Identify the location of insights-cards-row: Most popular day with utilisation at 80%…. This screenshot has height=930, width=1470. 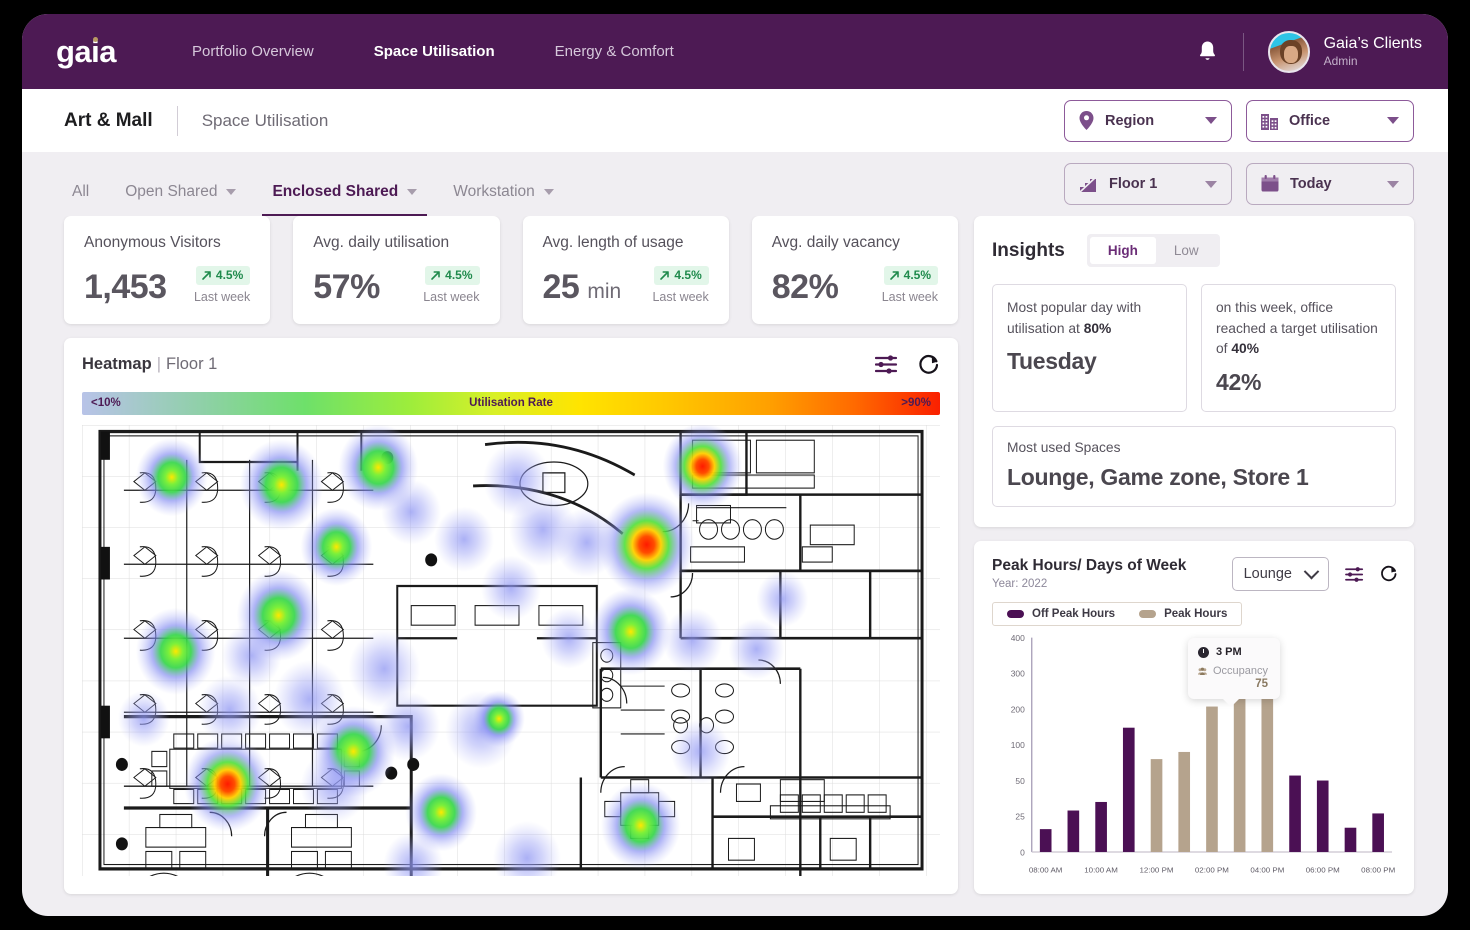
(1194, 348).